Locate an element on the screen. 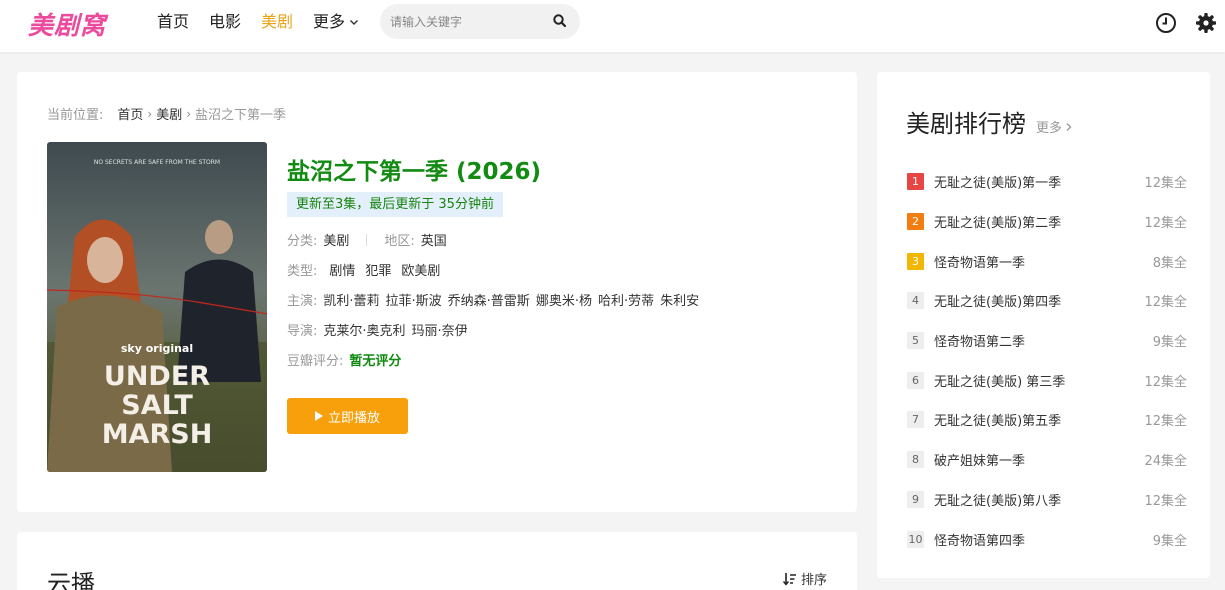  breadcrumb-current: 盐沼之下第一季 is located at coordinates (241, 115).